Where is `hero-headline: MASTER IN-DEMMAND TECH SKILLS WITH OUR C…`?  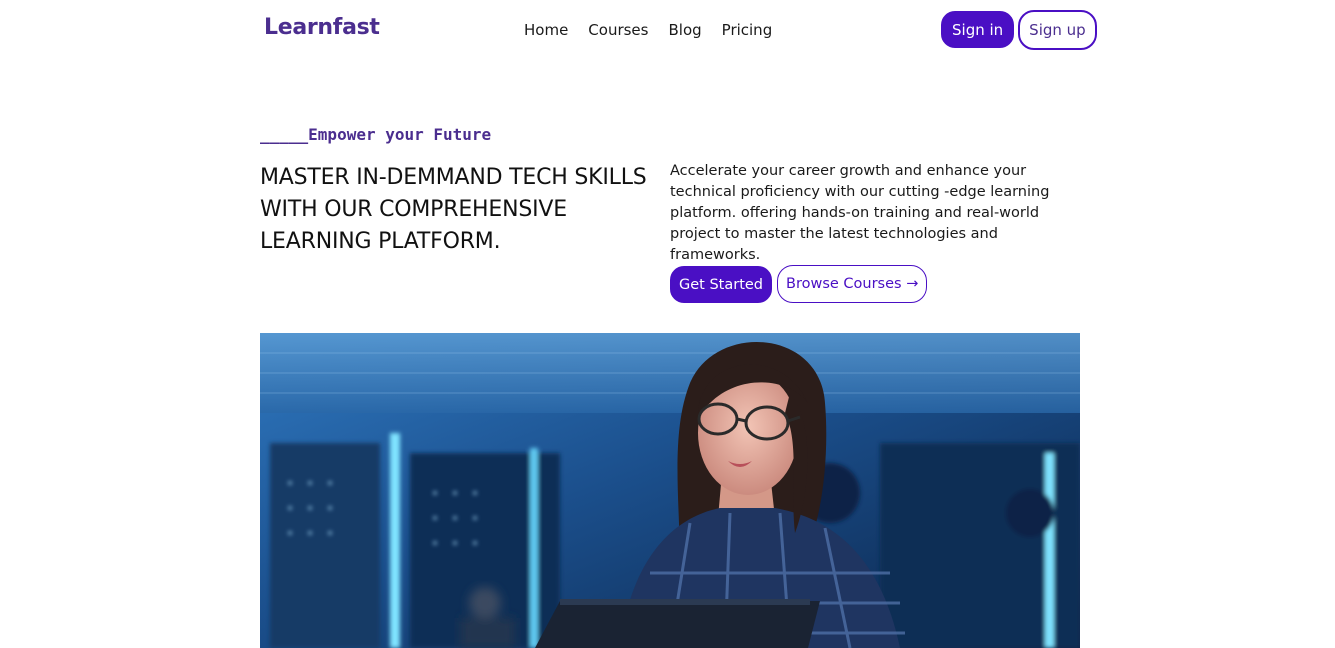 hero-headline: MASTER IN-DEMMAND TECH SKILLS WITH OUR C… is located at coordinates (453, 209).